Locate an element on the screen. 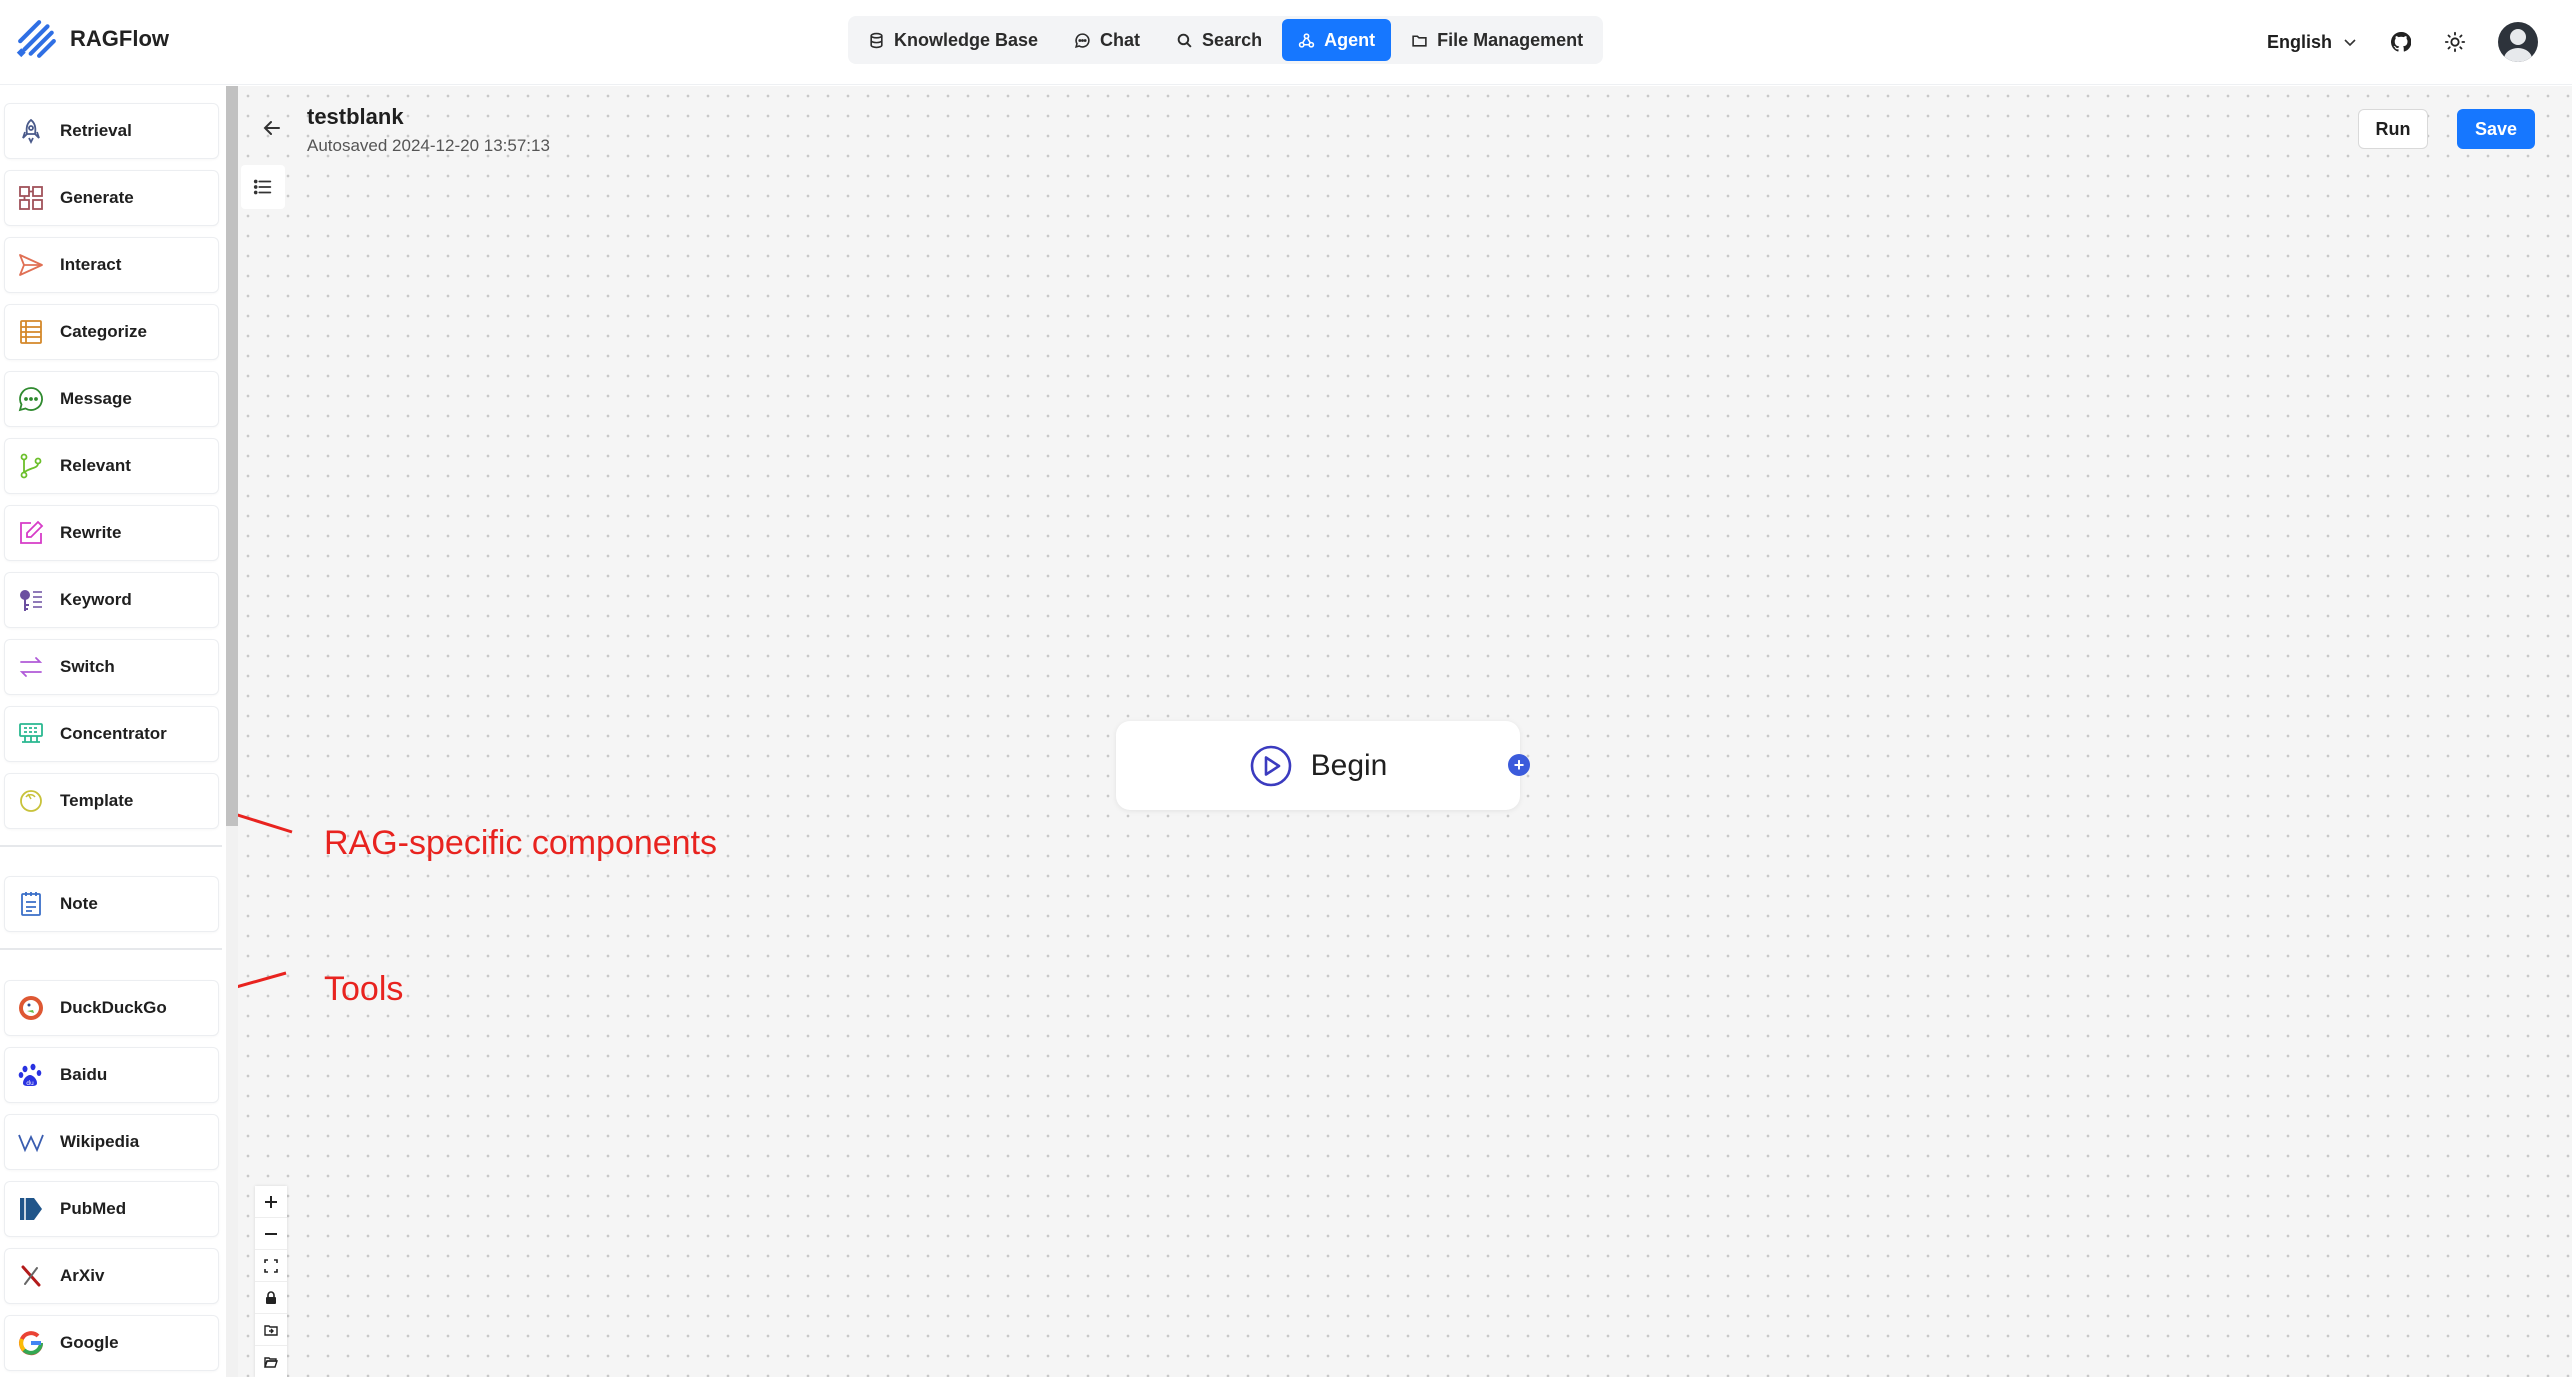 The height and width of the screenshot is (1377, 2572). sidebar-item-label: Generate is located at coordinates (97, 197).